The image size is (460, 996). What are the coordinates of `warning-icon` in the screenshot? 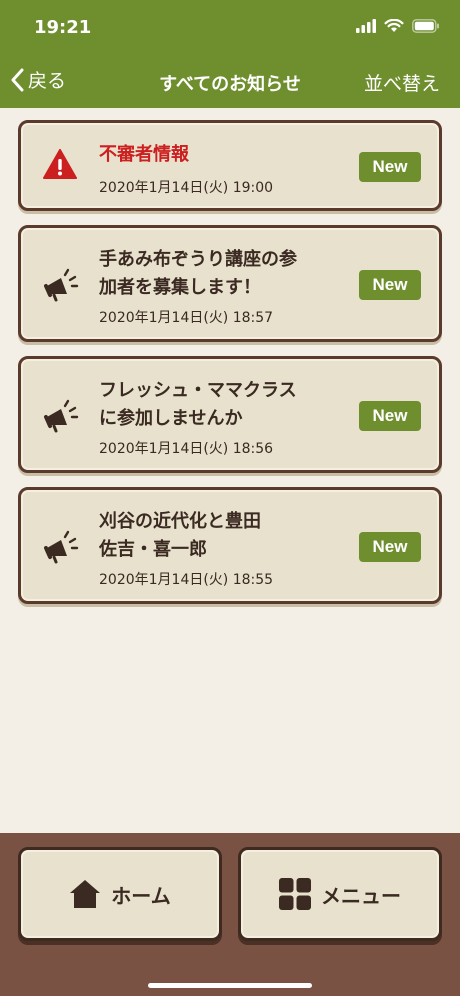 It's located at (60, 164).